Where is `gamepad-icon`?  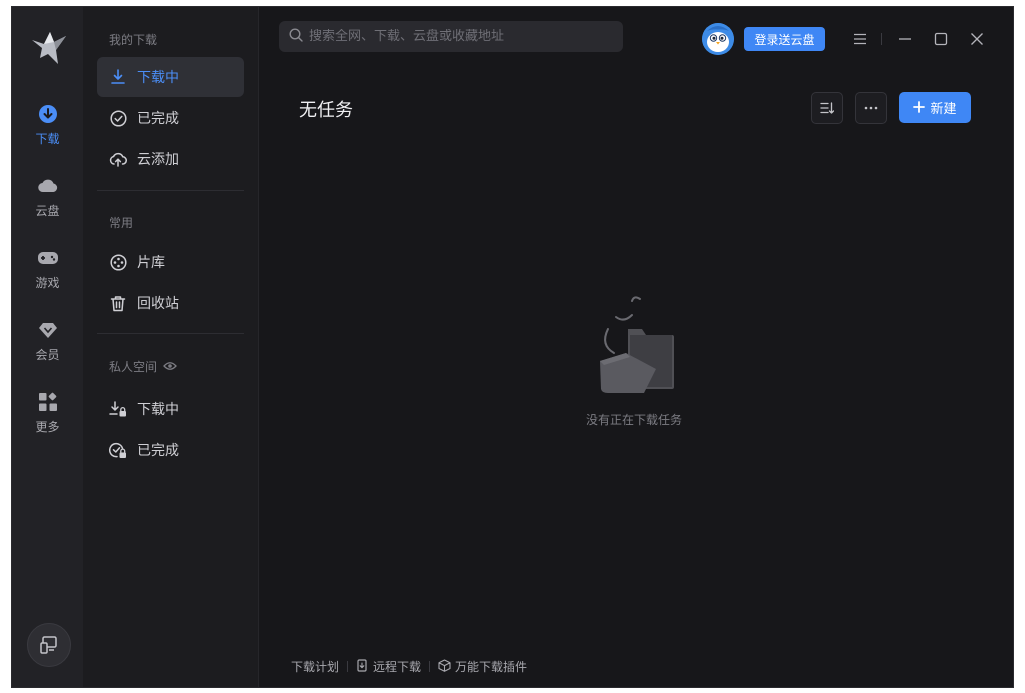 gamepad-icon is located at coordinates (48, 258).